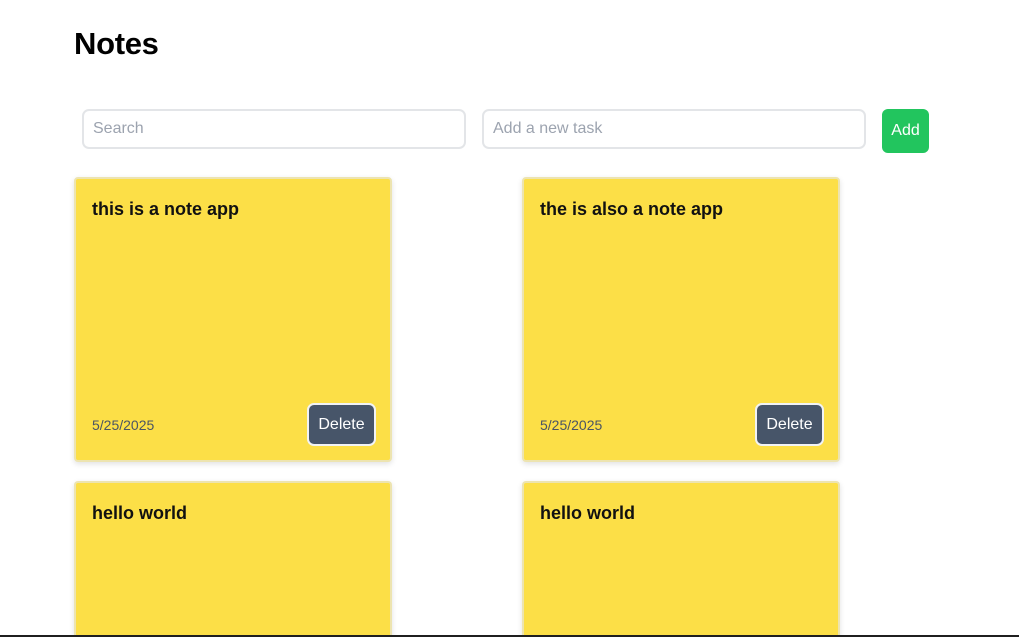 The width and height of the screenshot is (1019, 637). I want to click on note-text: this is a note app, so click(166, 209).